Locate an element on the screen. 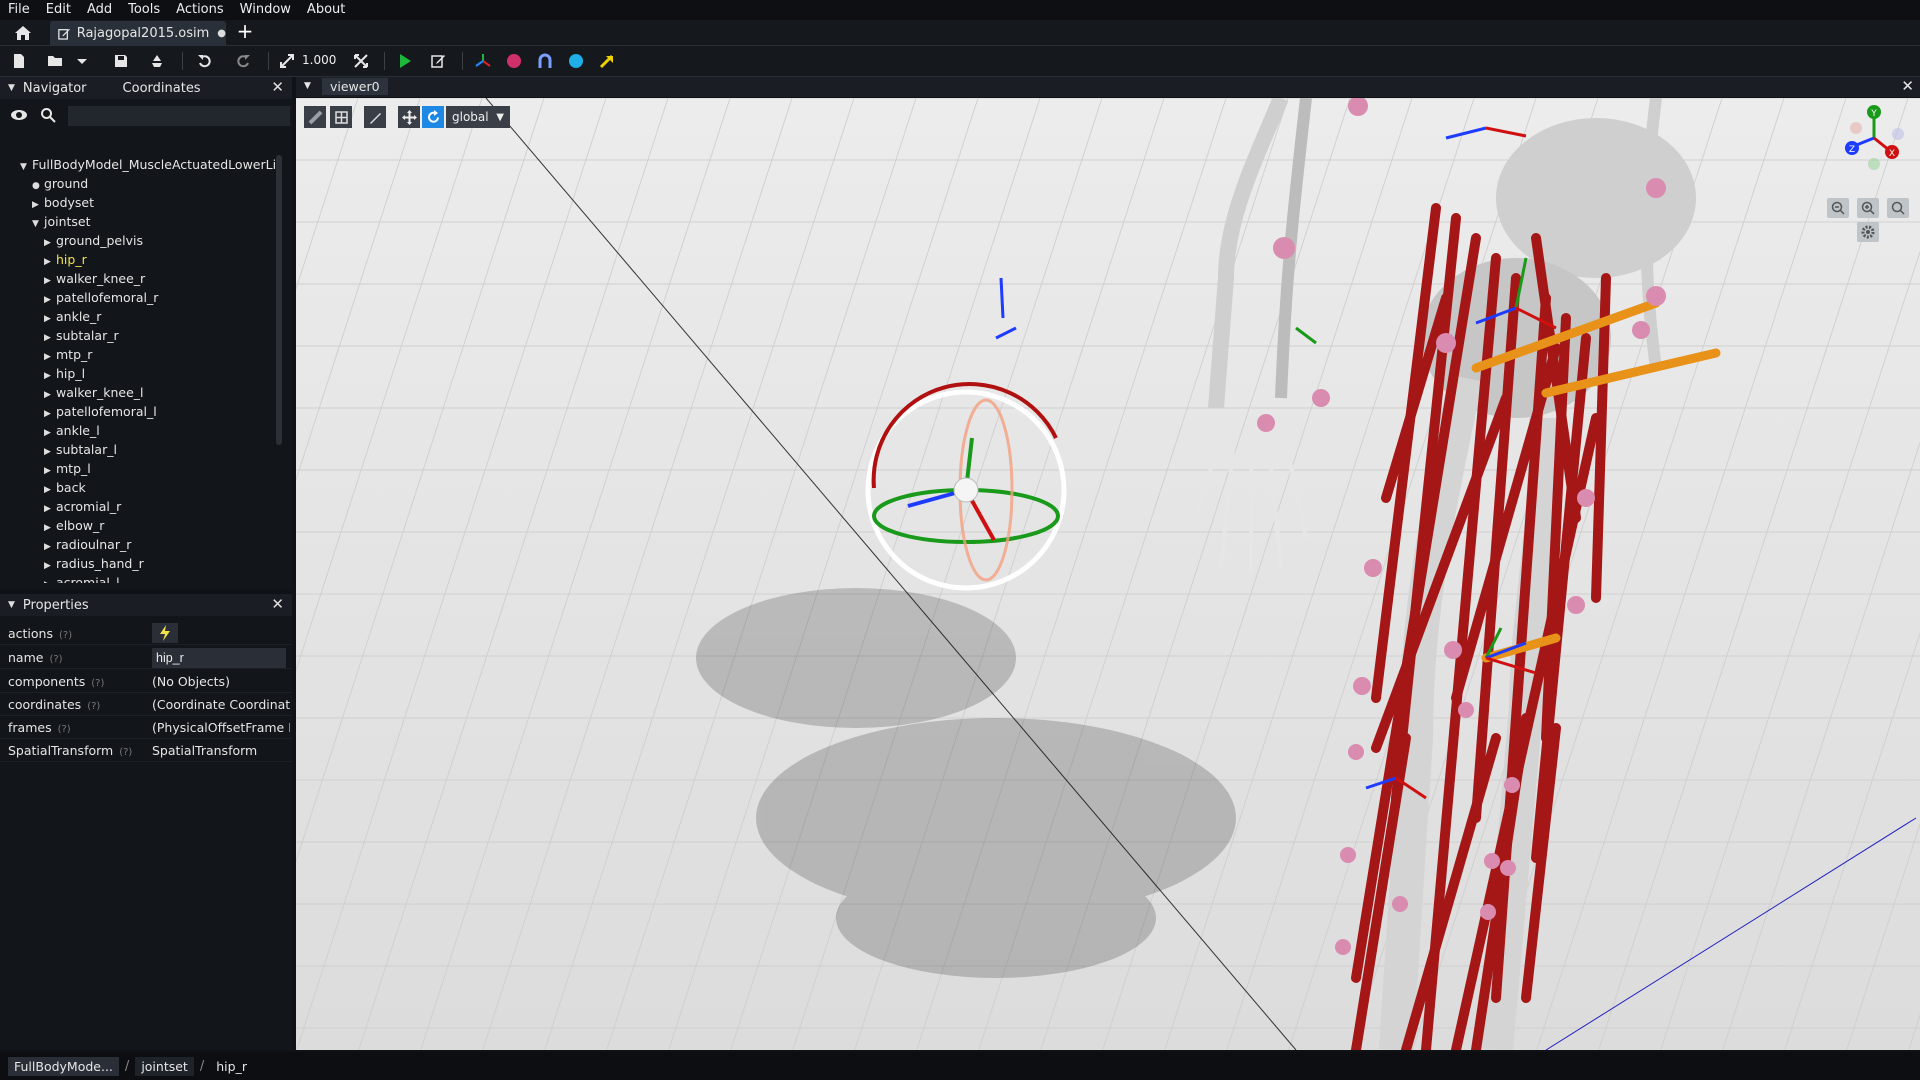 Image resolution: width=1920 pixels, height=1080 pixels. expand-icon is located at coordinates (361, 61).